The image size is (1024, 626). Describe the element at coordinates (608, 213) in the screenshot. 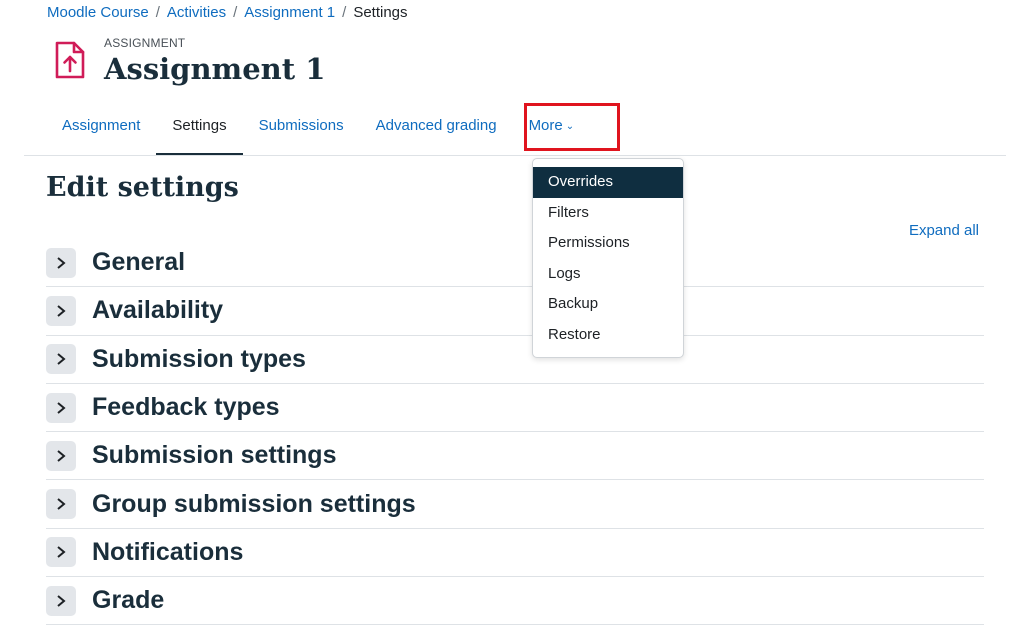

I see `menu-item-filters: Filters` at that location.